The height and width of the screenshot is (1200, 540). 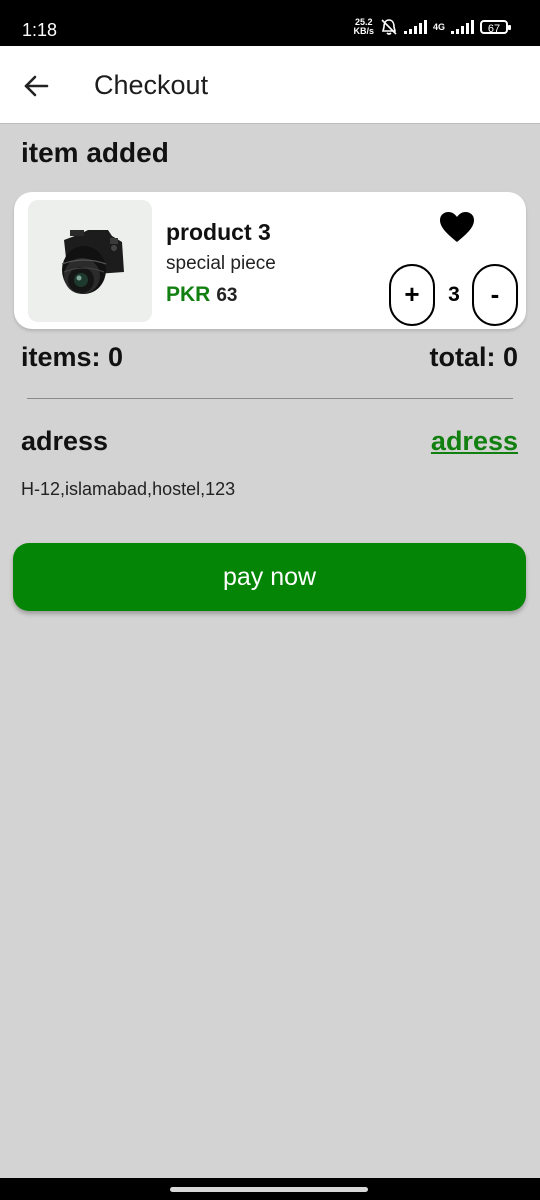 I want to click on app-bar: Checkout, so click(x=270, y=85).